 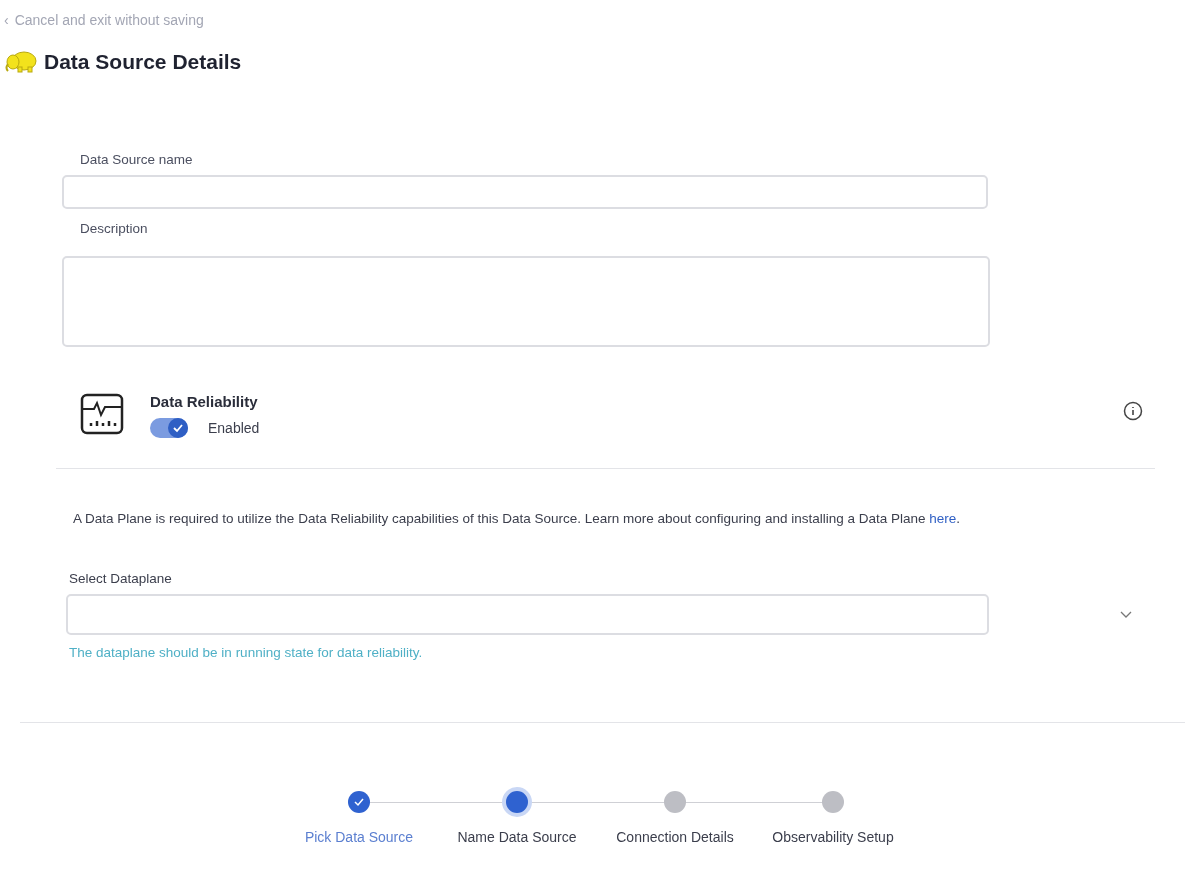 I want to click on elephant-logo-icon, so click(x=21, y=62).